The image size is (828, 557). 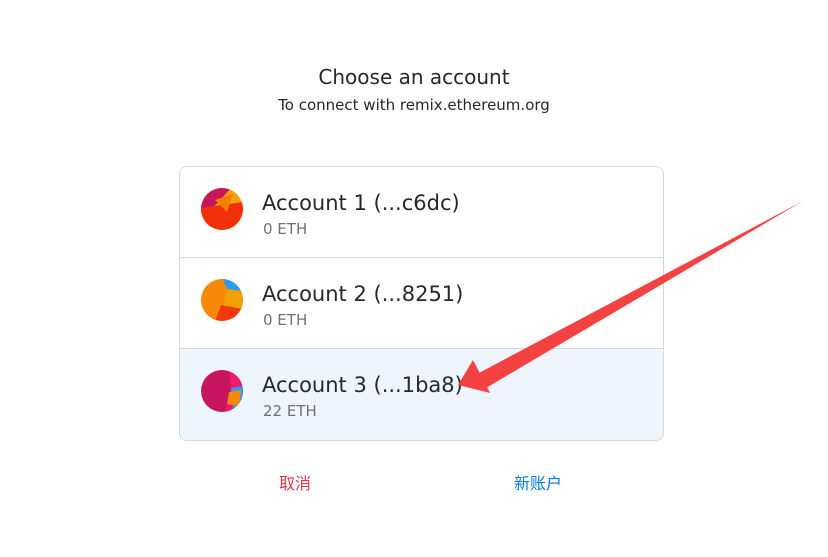 I want to click on account-balance: 22 ETH, so click(x=290, y=411).